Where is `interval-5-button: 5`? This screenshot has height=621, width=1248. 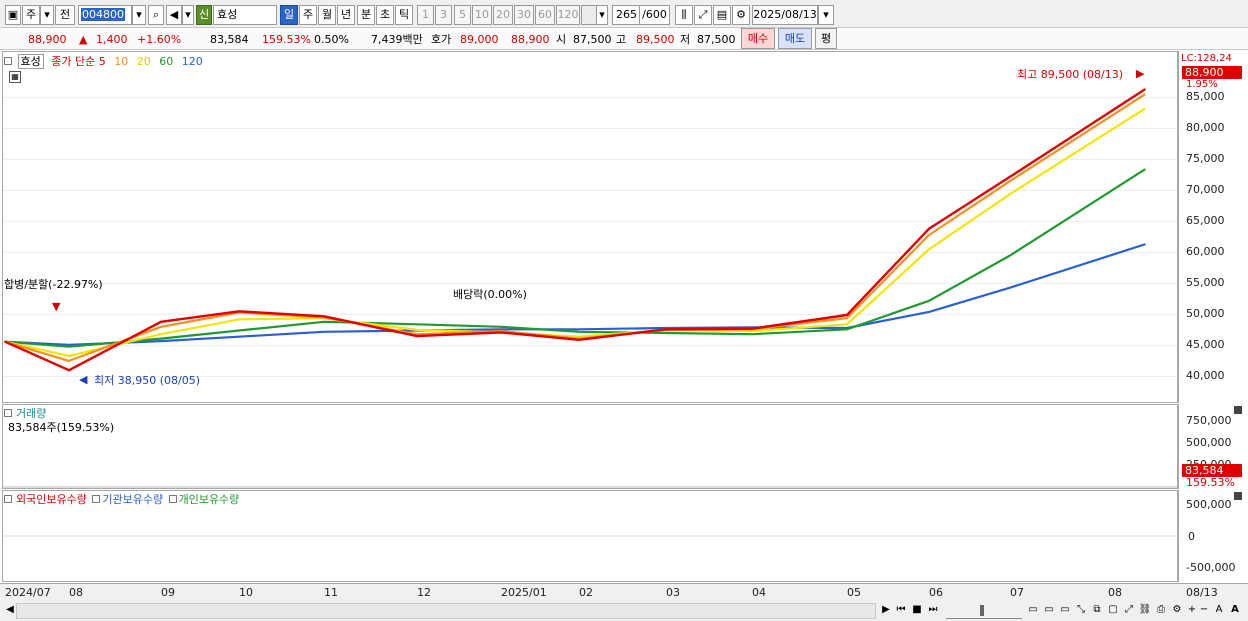
interval-5-button: 5 is located at coordinates (462, 15).